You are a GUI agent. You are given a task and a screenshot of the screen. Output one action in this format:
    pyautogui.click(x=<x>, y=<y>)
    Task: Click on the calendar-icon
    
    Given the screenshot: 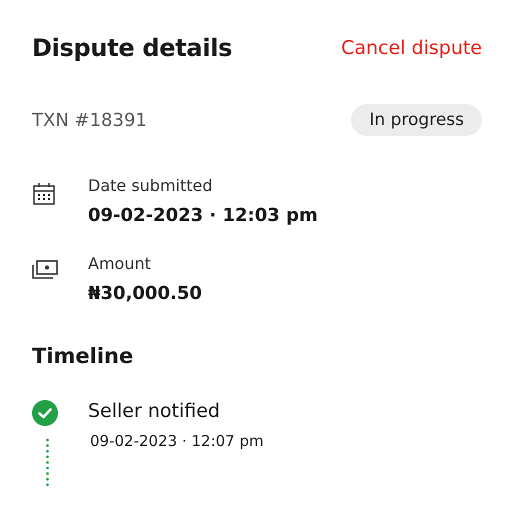 What is the action you would take?
    pyautogui.click(x=44, y=194)
    